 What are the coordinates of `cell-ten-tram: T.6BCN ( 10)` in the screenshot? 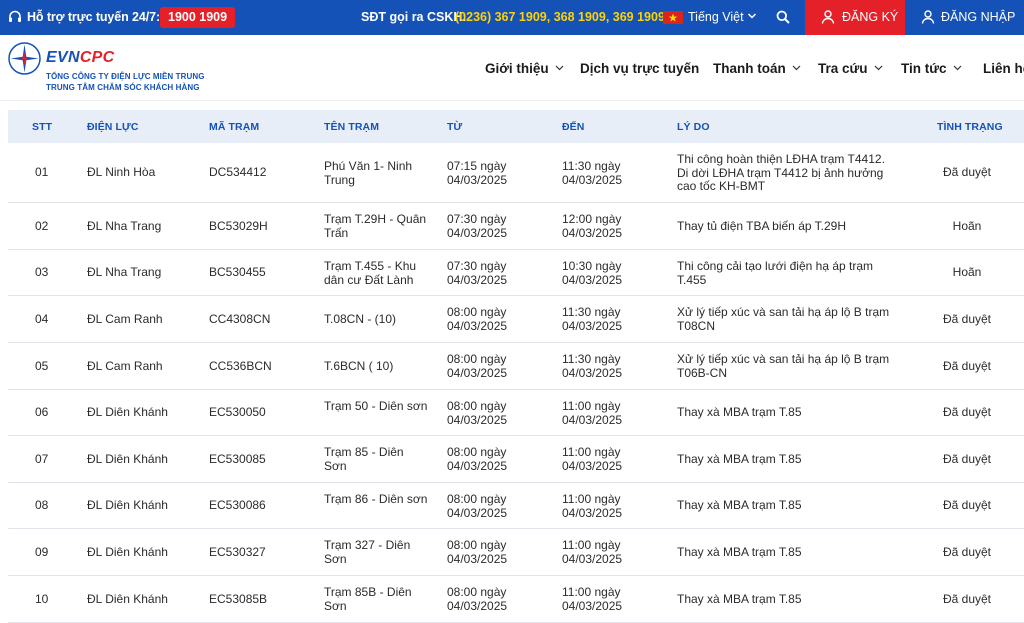 It's located at (359, 366).